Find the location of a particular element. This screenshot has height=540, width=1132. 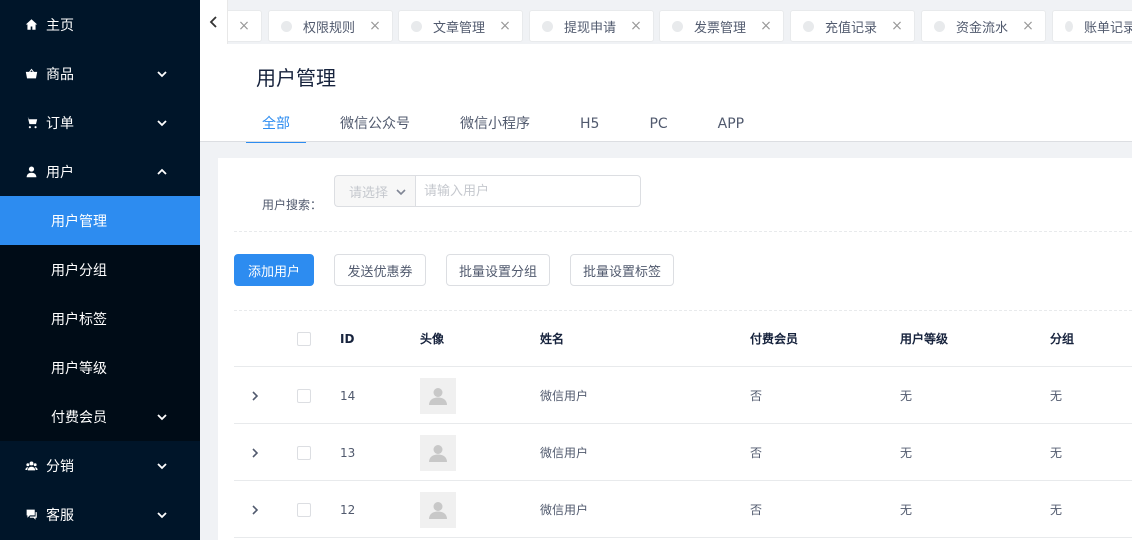

sidebar-subitem-label: 用户管理 is located at coordinates (79, 221).